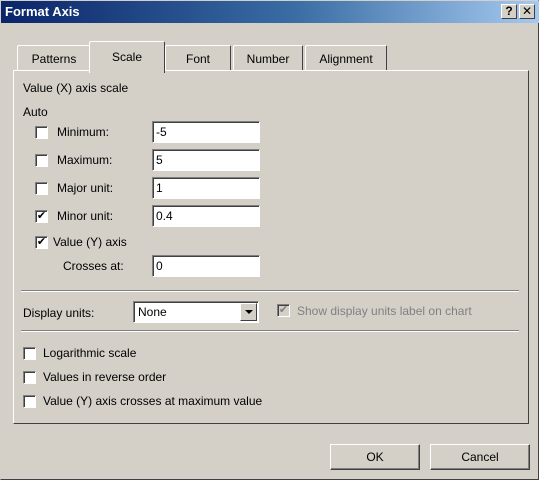 The height and width of the screenshot is (480, 539). I want to click on crosses-at-input, so click(206, 266).